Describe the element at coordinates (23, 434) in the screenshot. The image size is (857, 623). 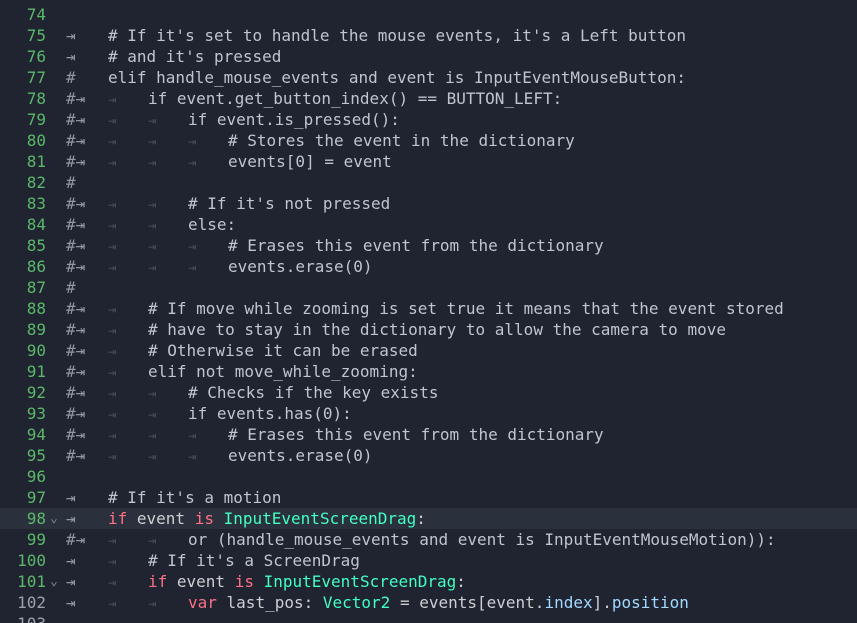
I see `line-number: 94` at that location.